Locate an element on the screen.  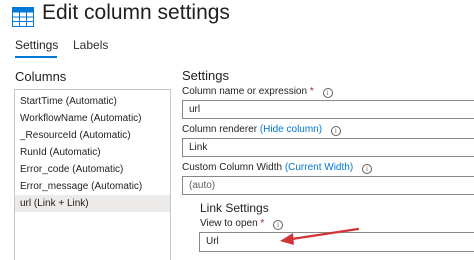
columns-heading: Columns is located at coordinates (41, 76).